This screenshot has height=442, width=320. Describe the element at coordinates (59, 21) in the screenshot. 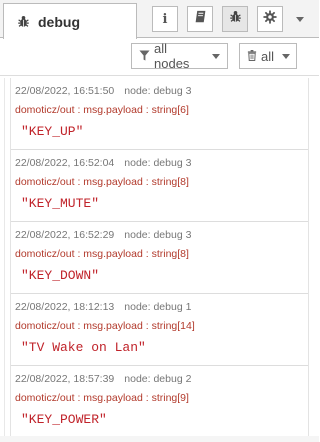

I see `tab-debug-label: debug` at that location.